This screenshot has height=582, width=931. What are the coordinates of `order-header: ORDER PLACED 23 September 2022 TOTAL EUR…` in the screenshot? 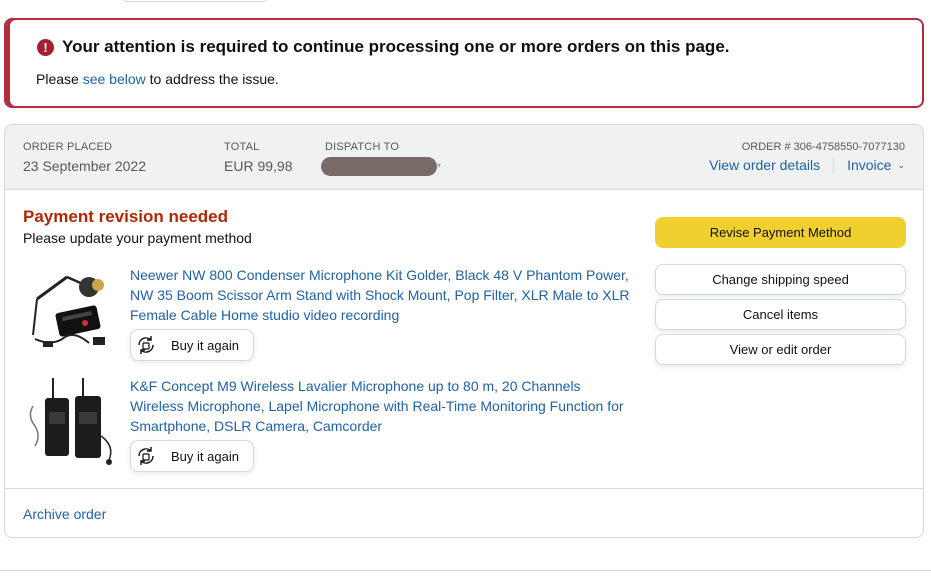 It's located at (464, 157).